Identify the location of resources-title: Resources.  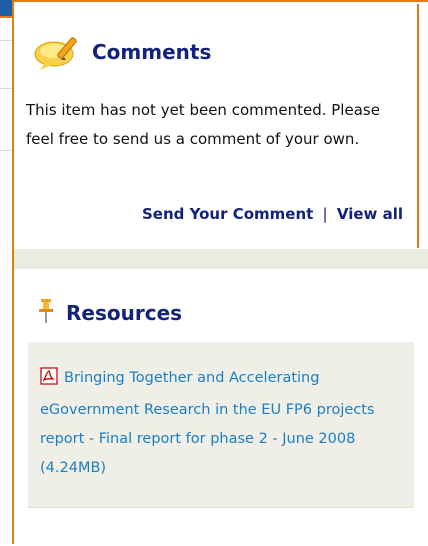
(124, 313).